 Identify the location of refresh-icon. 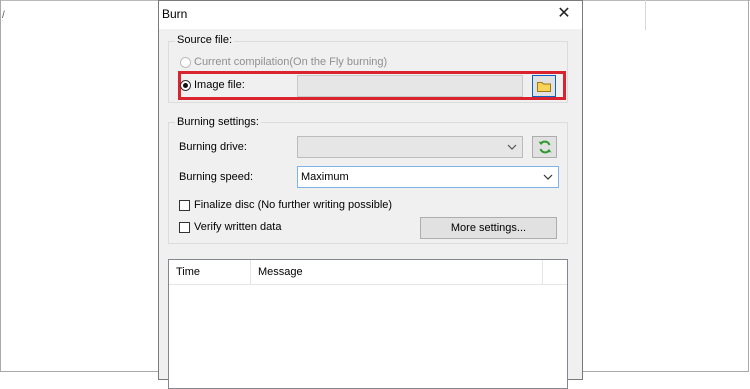
(544, 147).